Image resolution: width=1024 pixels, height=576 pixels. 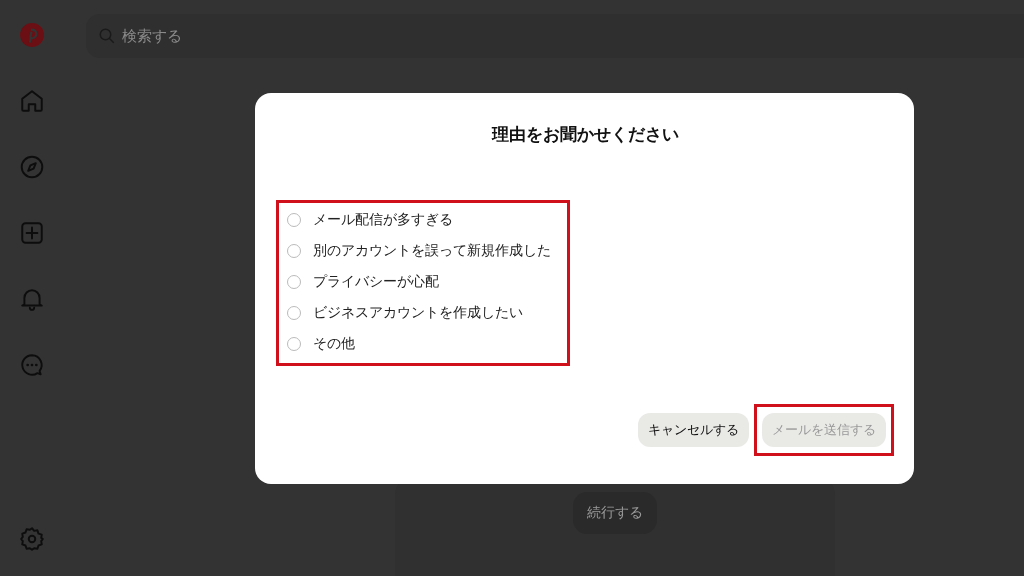 What do you see at coordinates (376, 282) in the screenshot?
I see `option-label: プライバシーが心配` at bounding box center [376, 282].